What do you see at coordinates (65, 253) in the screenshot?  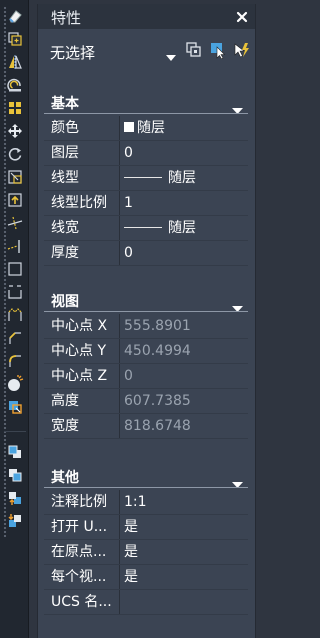 I see `prop-label-thickness: 厚度` at bounding box center [65, 253].